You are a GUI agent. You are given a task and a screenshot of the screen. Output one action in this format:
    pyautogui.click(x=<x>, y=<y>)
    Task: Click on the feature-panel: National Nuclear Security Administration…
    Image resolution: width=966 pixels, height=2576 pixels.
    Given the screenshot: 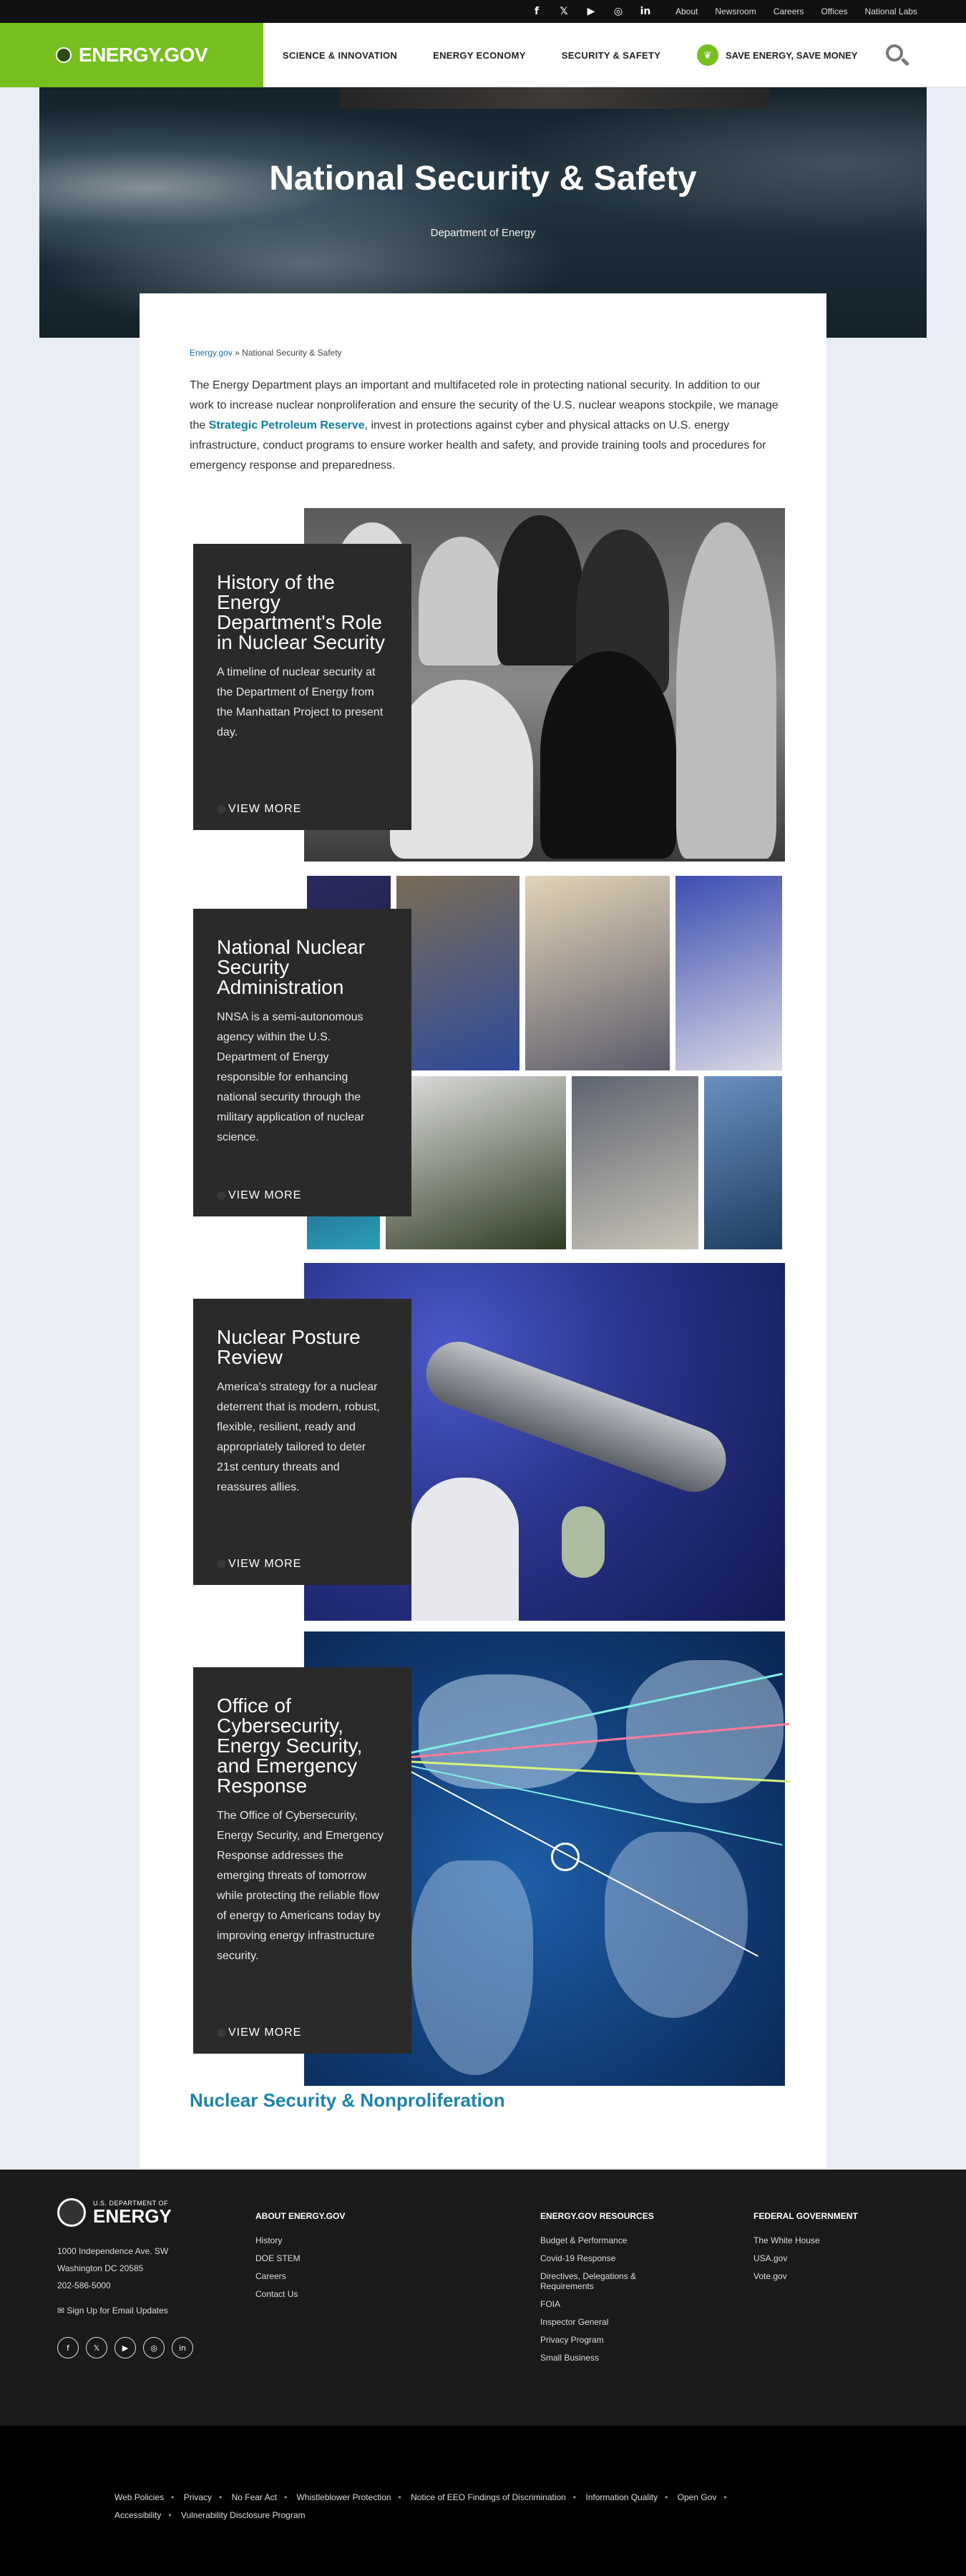 What is the action you would take?
    pyautogui.click(x=302, y=1062)
    